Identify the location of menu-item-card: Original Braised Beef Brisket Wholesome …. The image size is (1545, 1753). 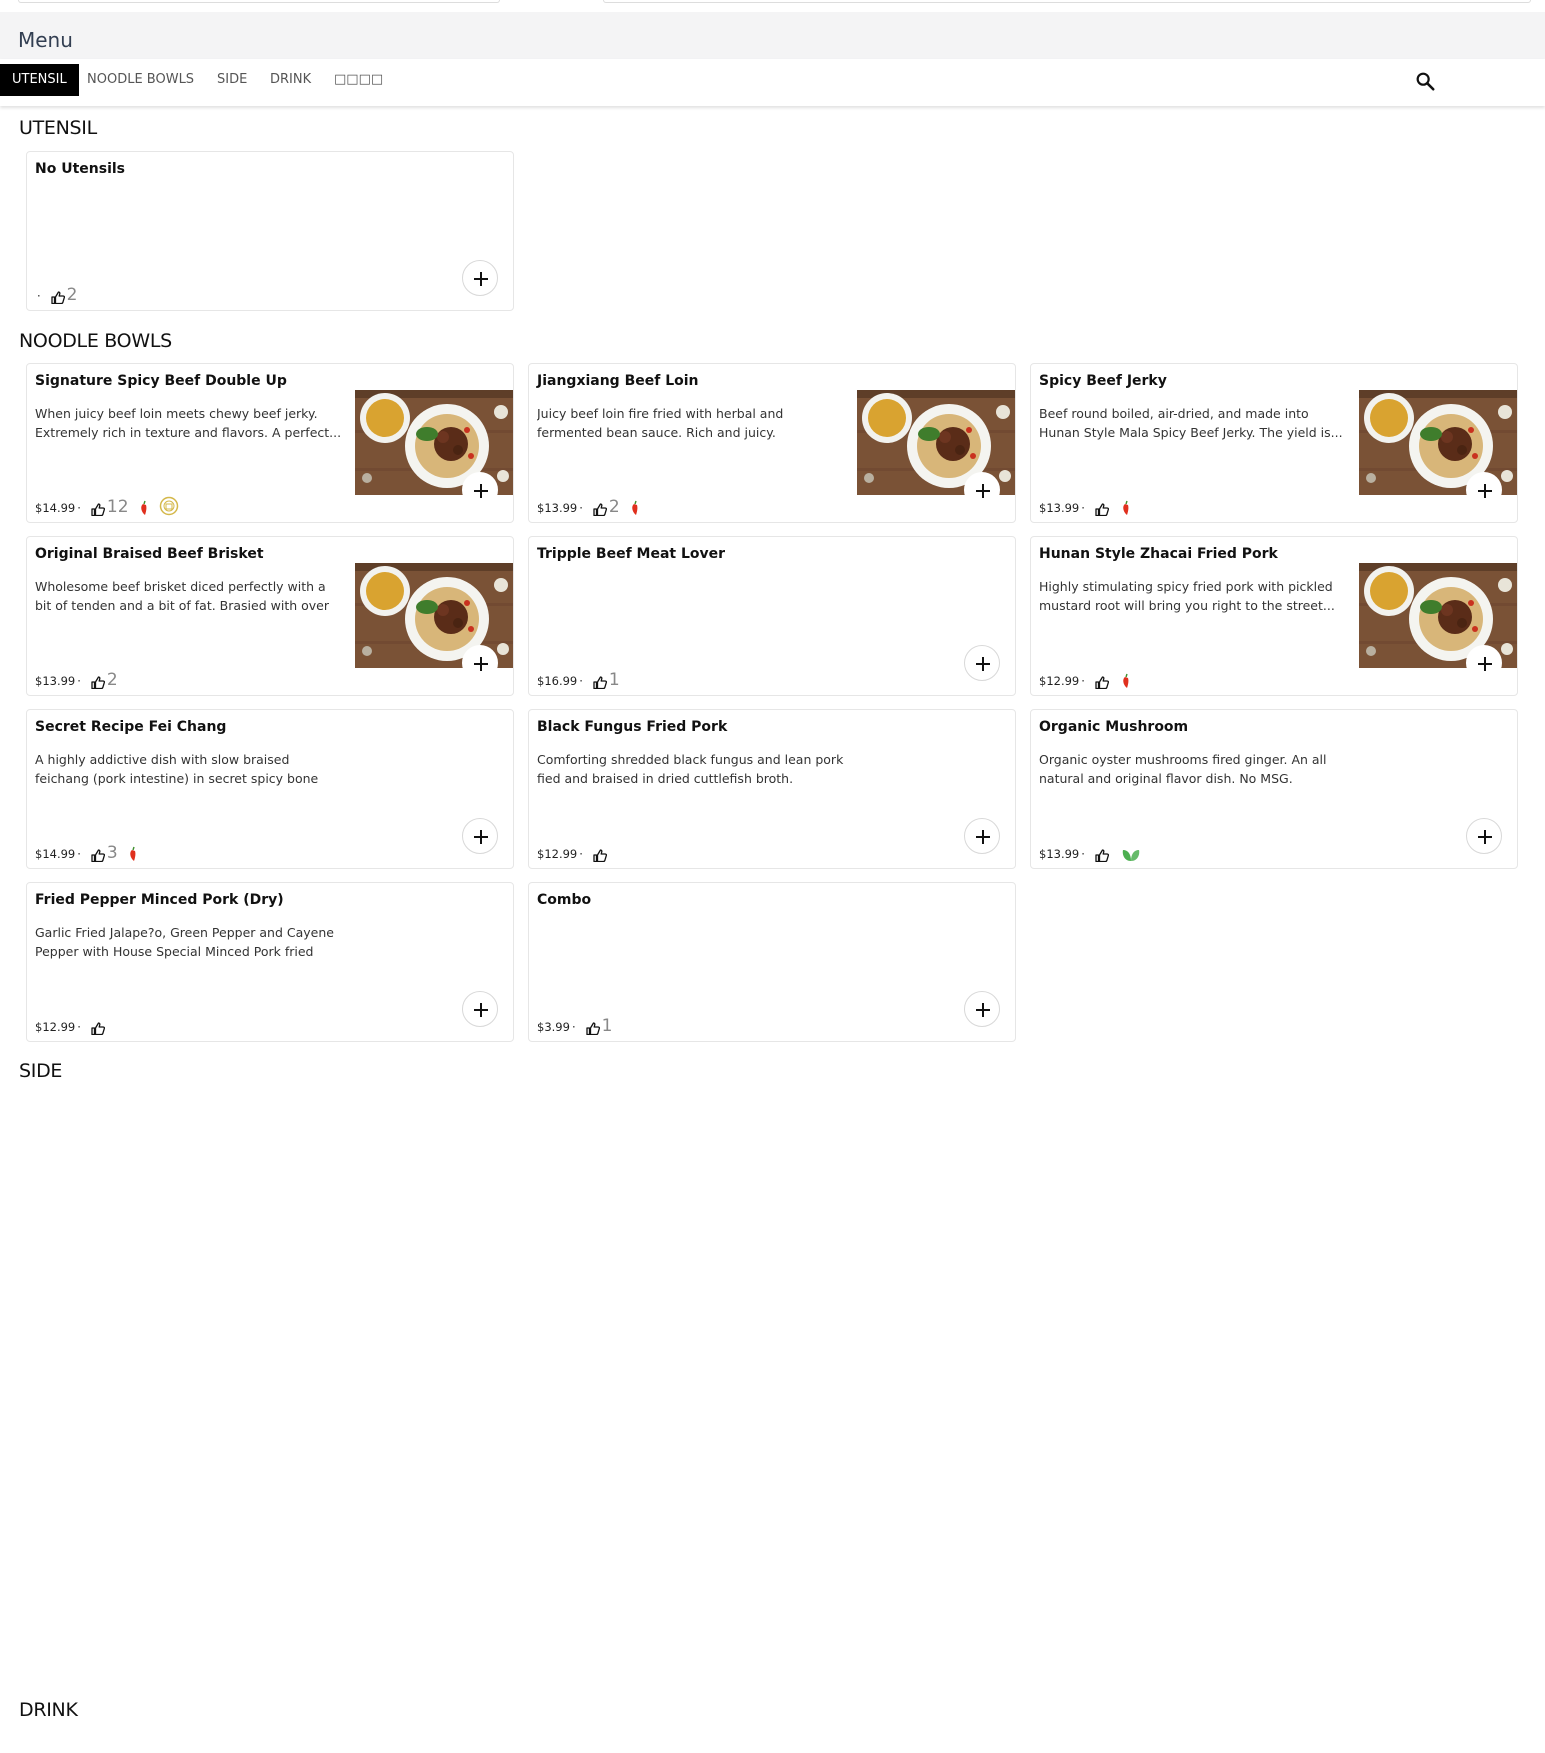
(270, 616).